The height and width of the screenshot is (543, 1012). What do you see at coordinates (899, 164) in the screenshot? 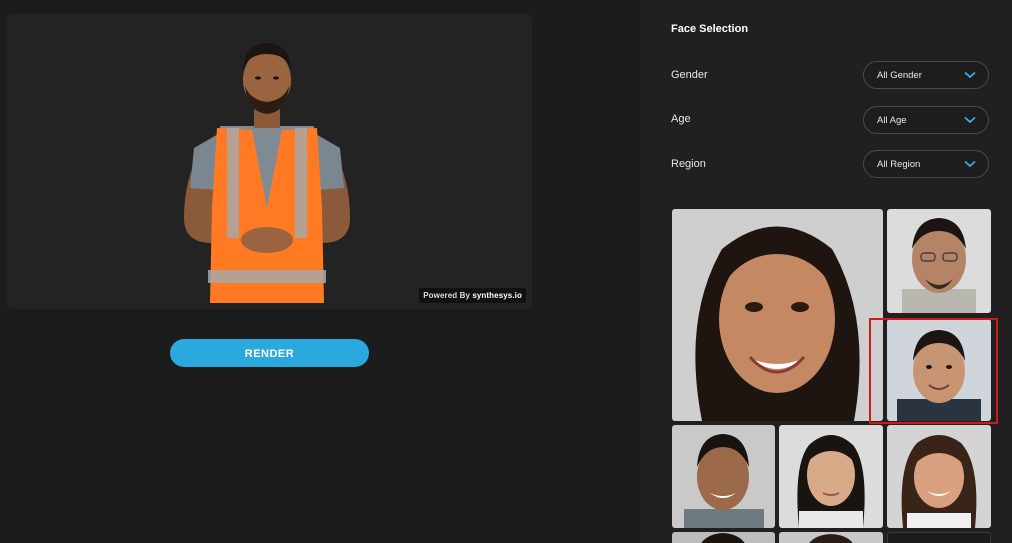
I see `region-select-value: All Region` at bounding box center [899, 164].